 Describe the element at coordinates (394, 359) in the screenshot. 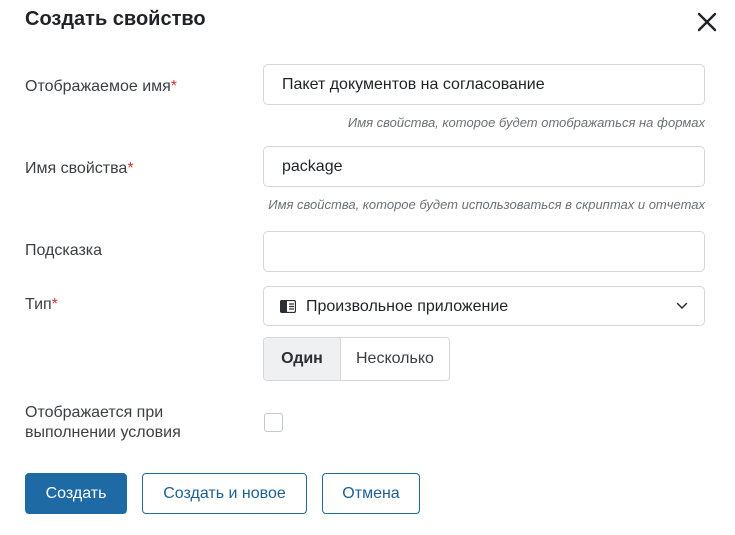

I see `cardinality-multiple-option: Несколько` at that location.